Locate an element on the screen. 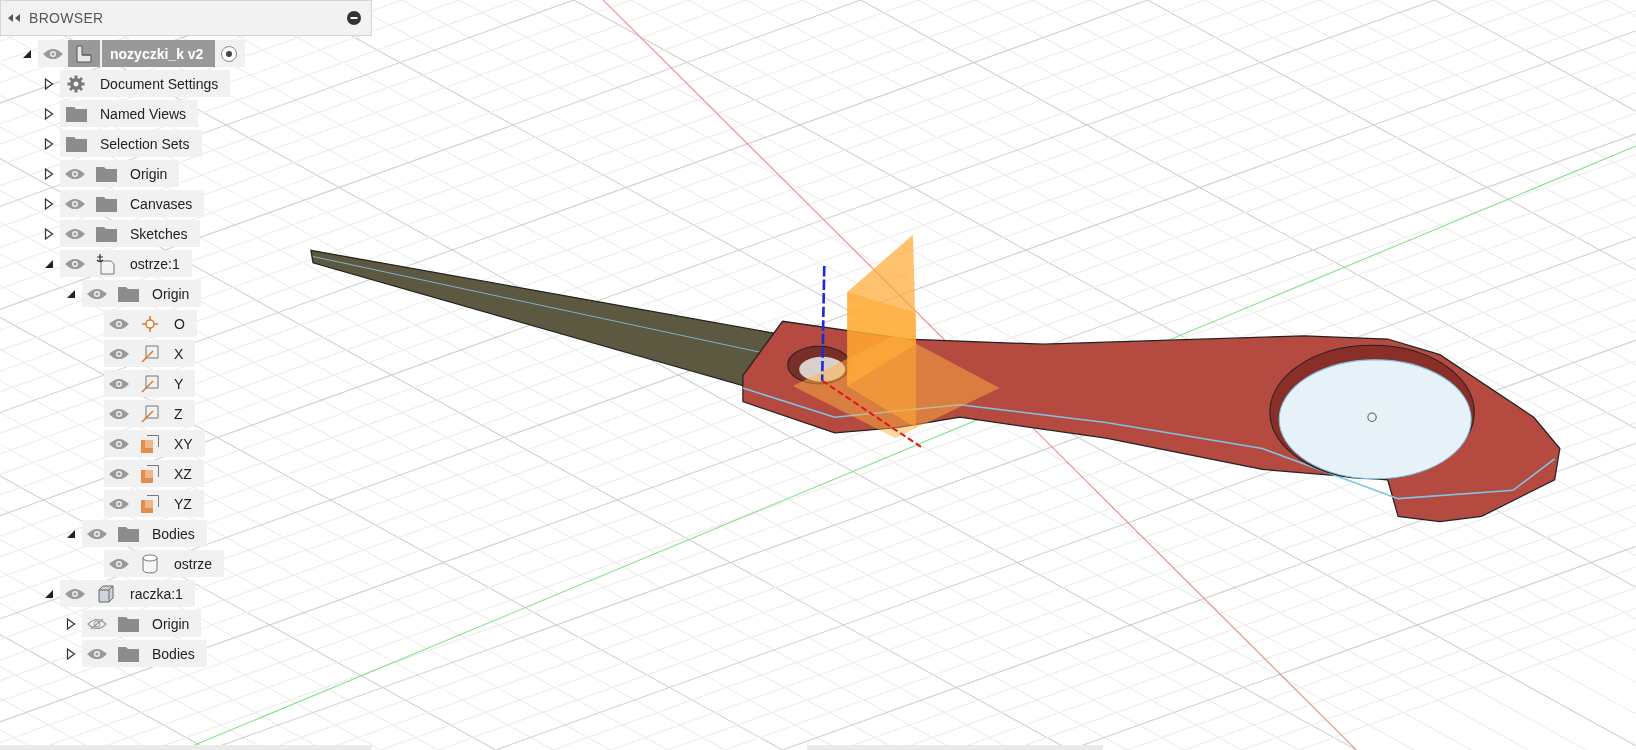 The image size is (1636, 750). item-label: Named Views is located at coordinates (143, 114).